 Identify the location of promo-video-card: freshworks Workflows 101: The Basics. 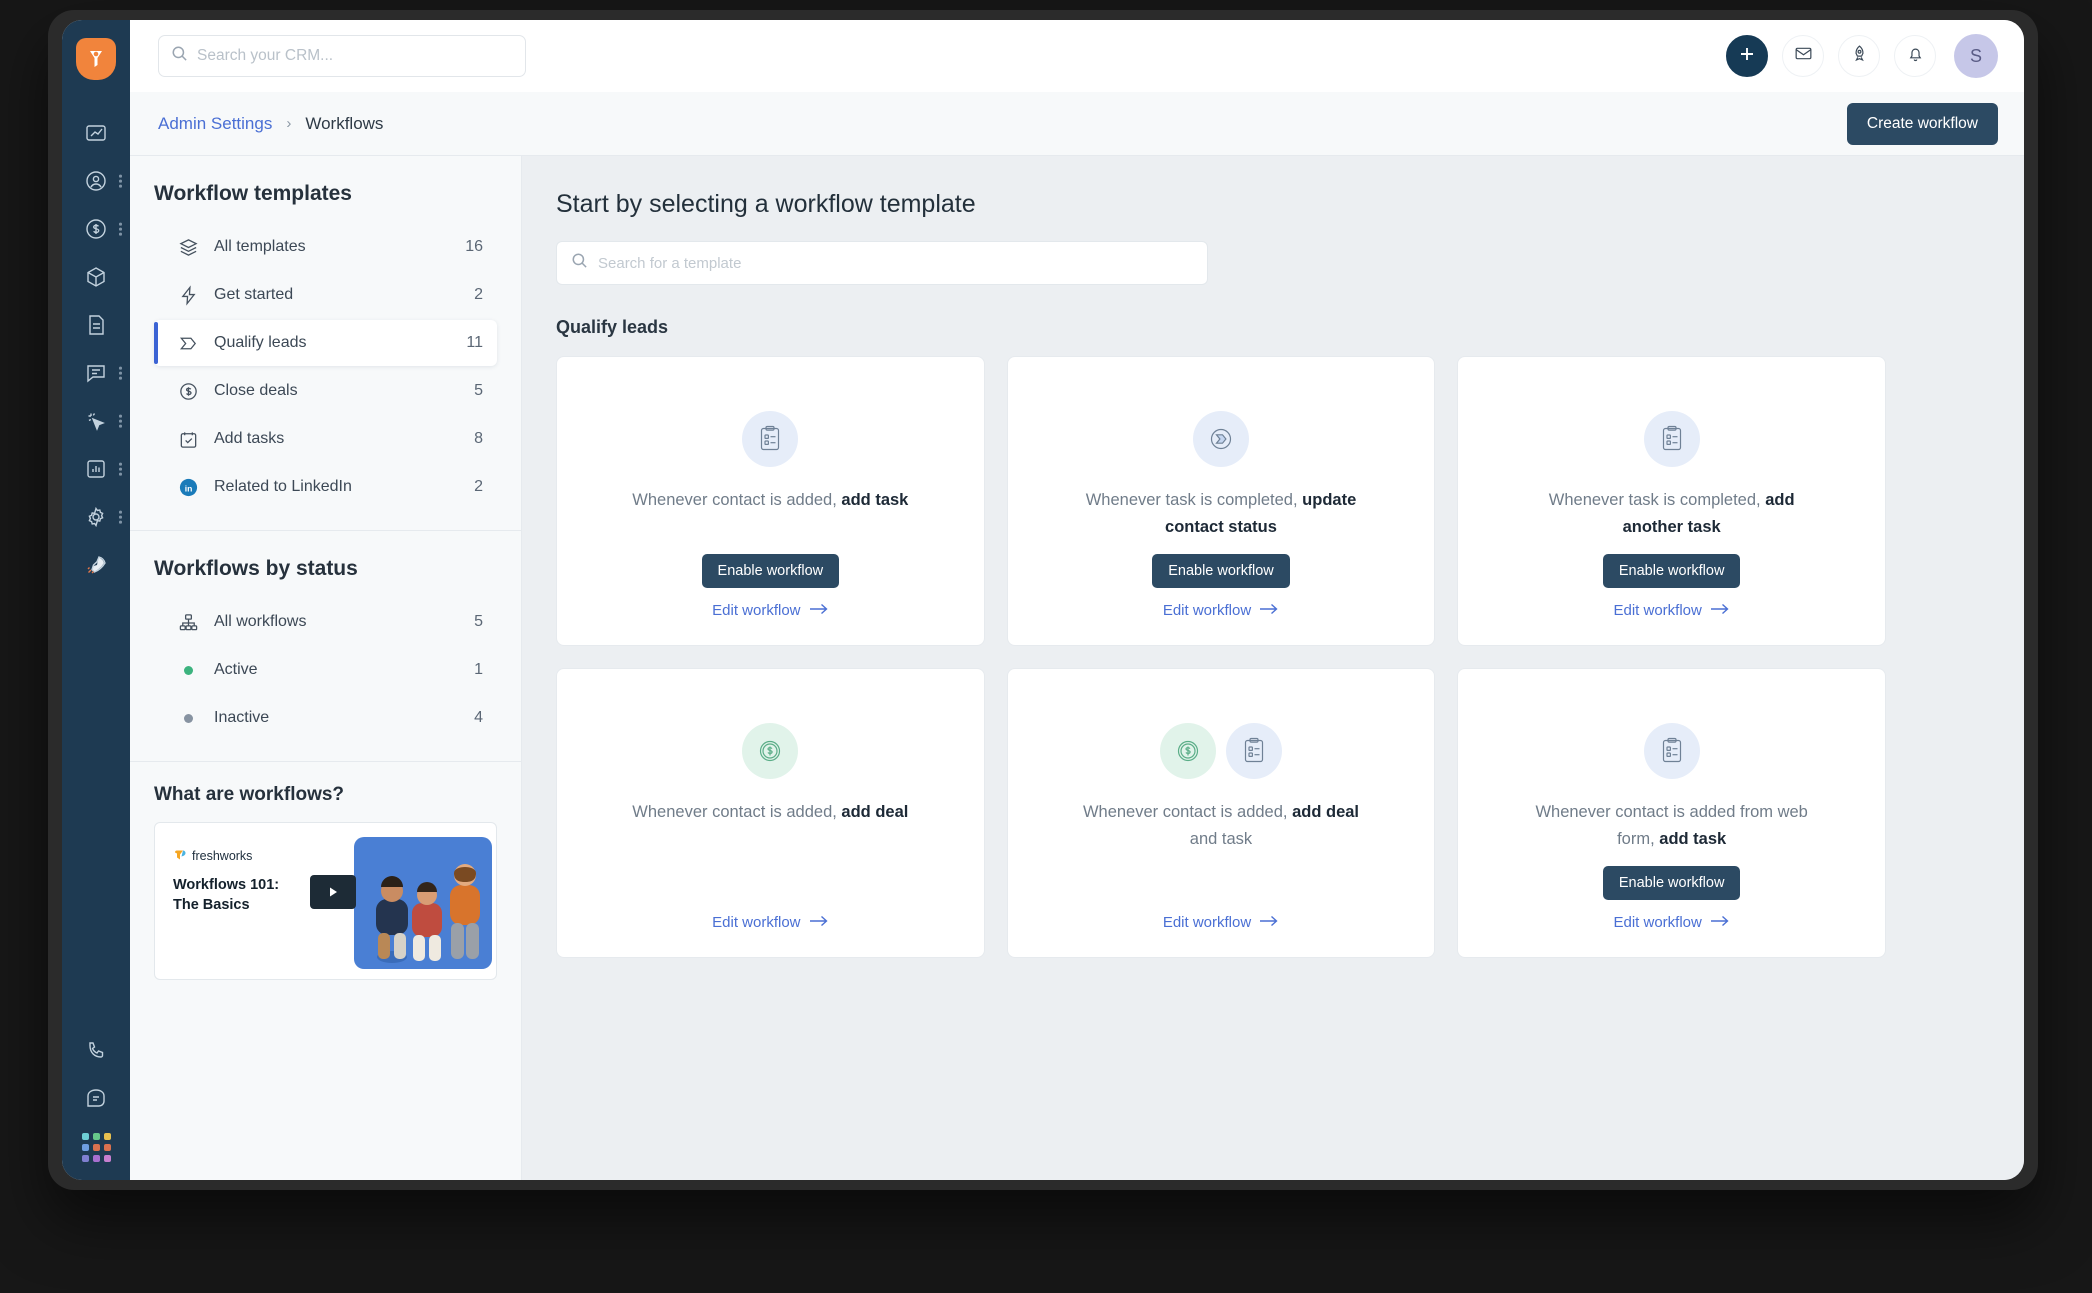
(325, 901).